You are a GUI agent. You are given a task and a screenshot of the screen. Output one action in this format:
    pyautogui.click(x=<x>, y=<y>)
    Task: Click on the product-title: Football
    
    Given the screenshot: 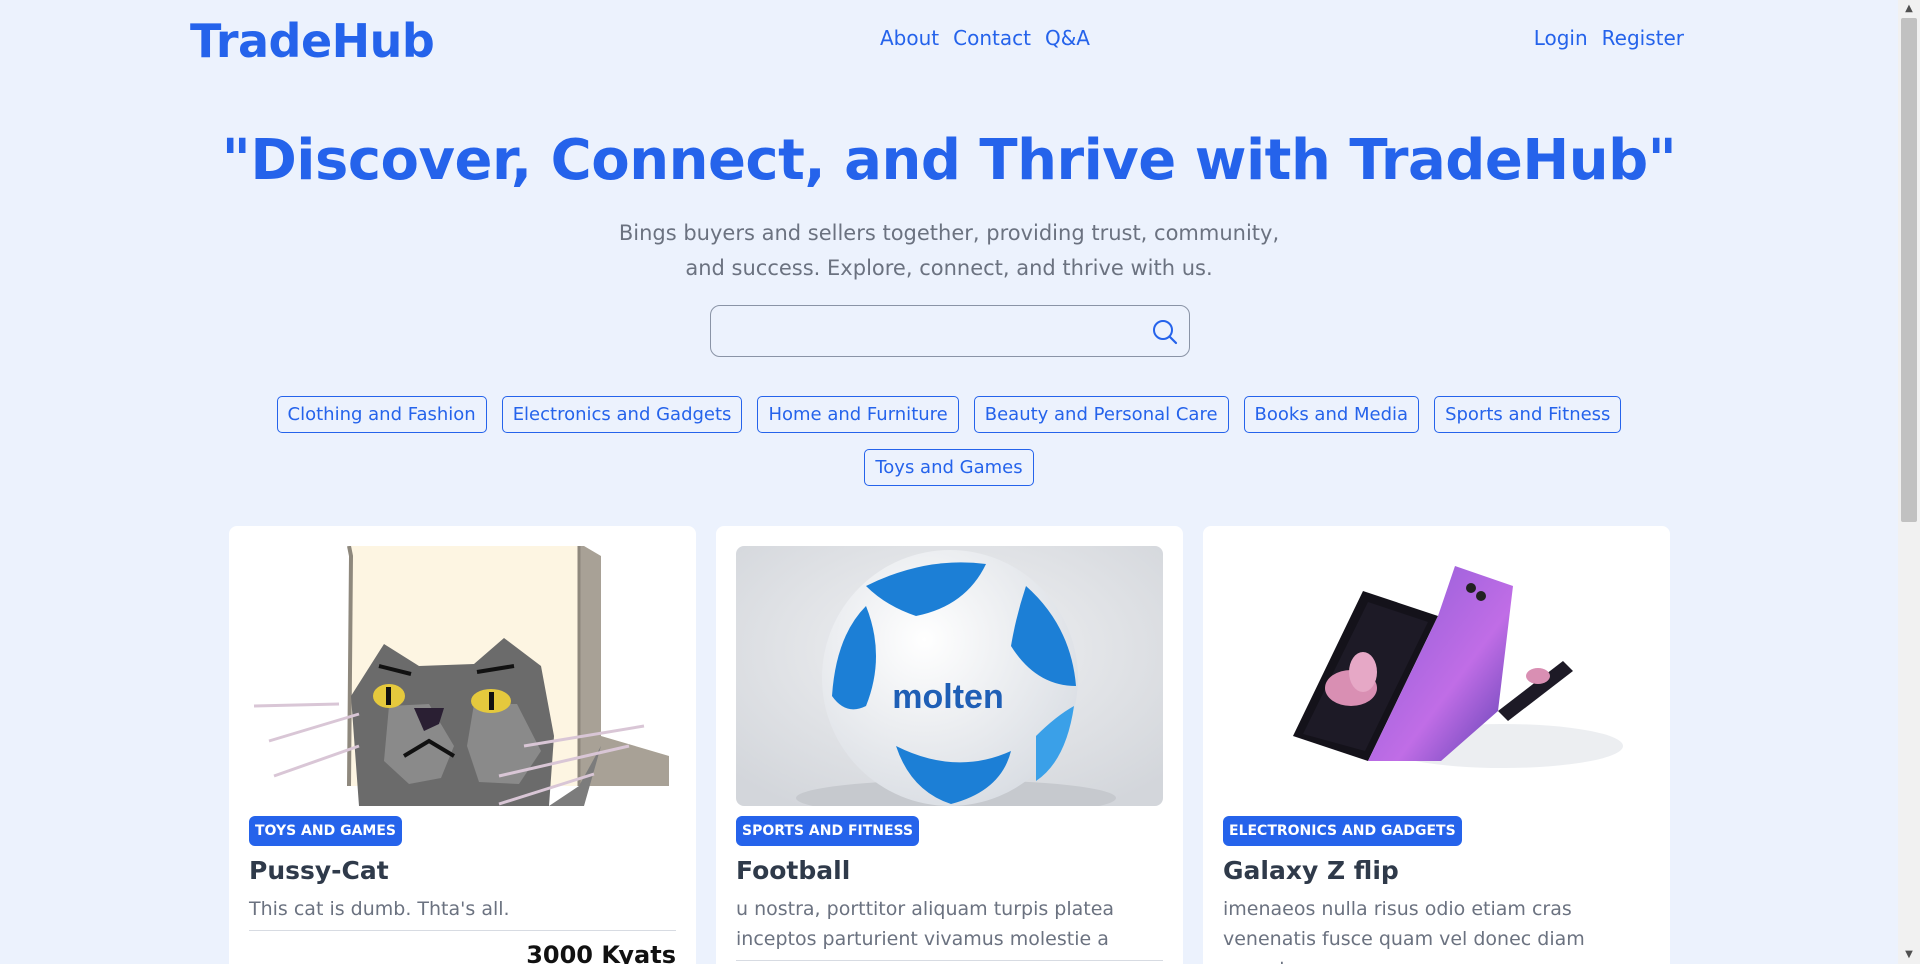 What is the action you would take?
    pyautogui.click(x=793, y=870)
    